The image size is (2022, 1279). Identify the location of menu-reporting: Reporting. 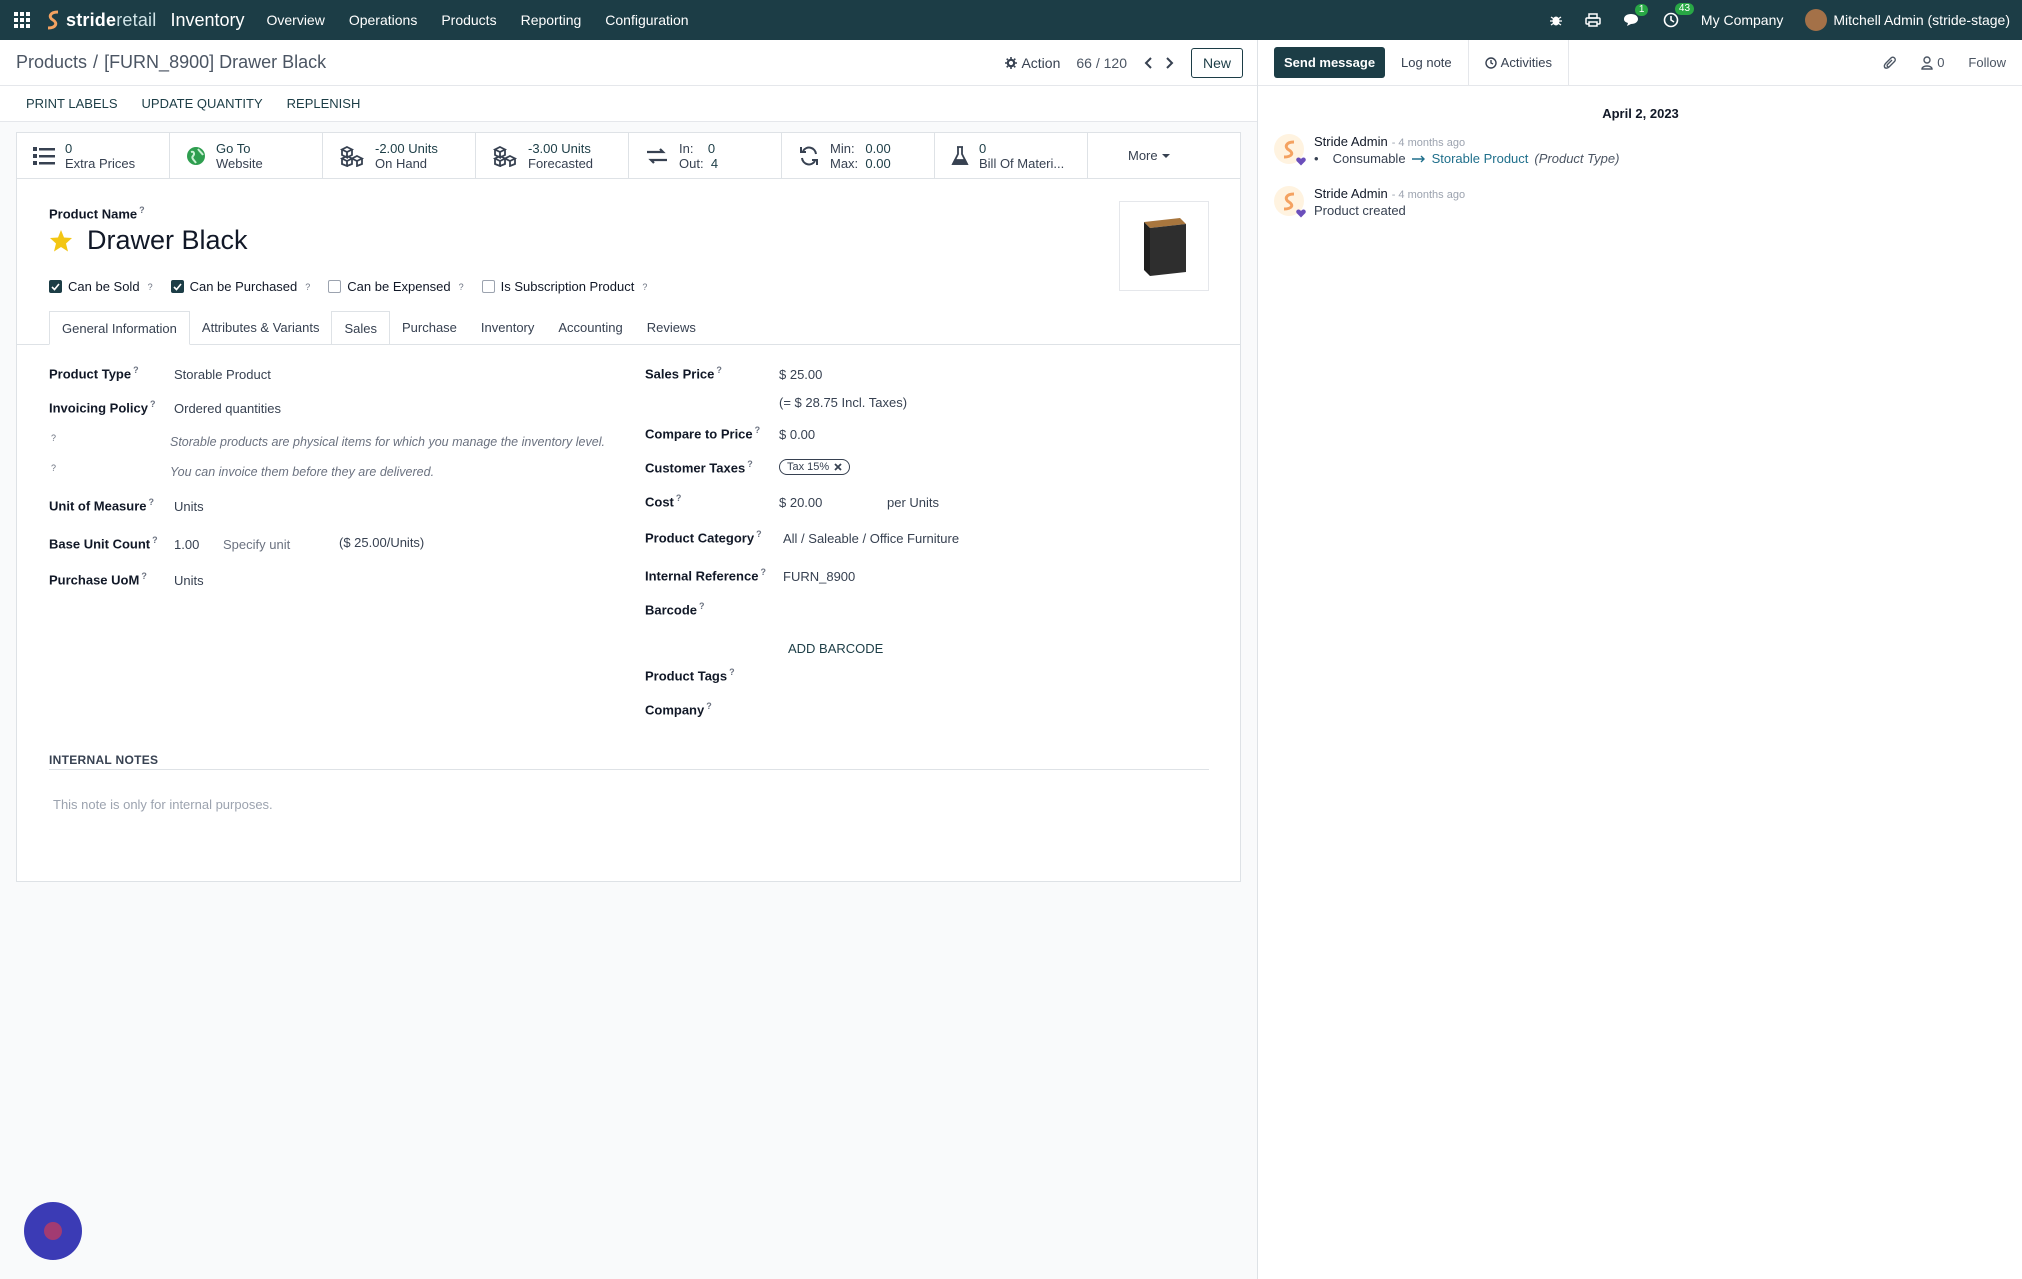
(551, 20).